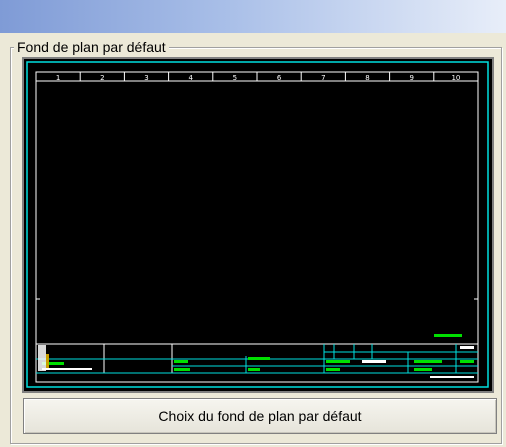 This screenshot has height=447, width=506. Describe the element at coordinates (323, 78) in the screenshot. I see `column-number: 7` at that location.